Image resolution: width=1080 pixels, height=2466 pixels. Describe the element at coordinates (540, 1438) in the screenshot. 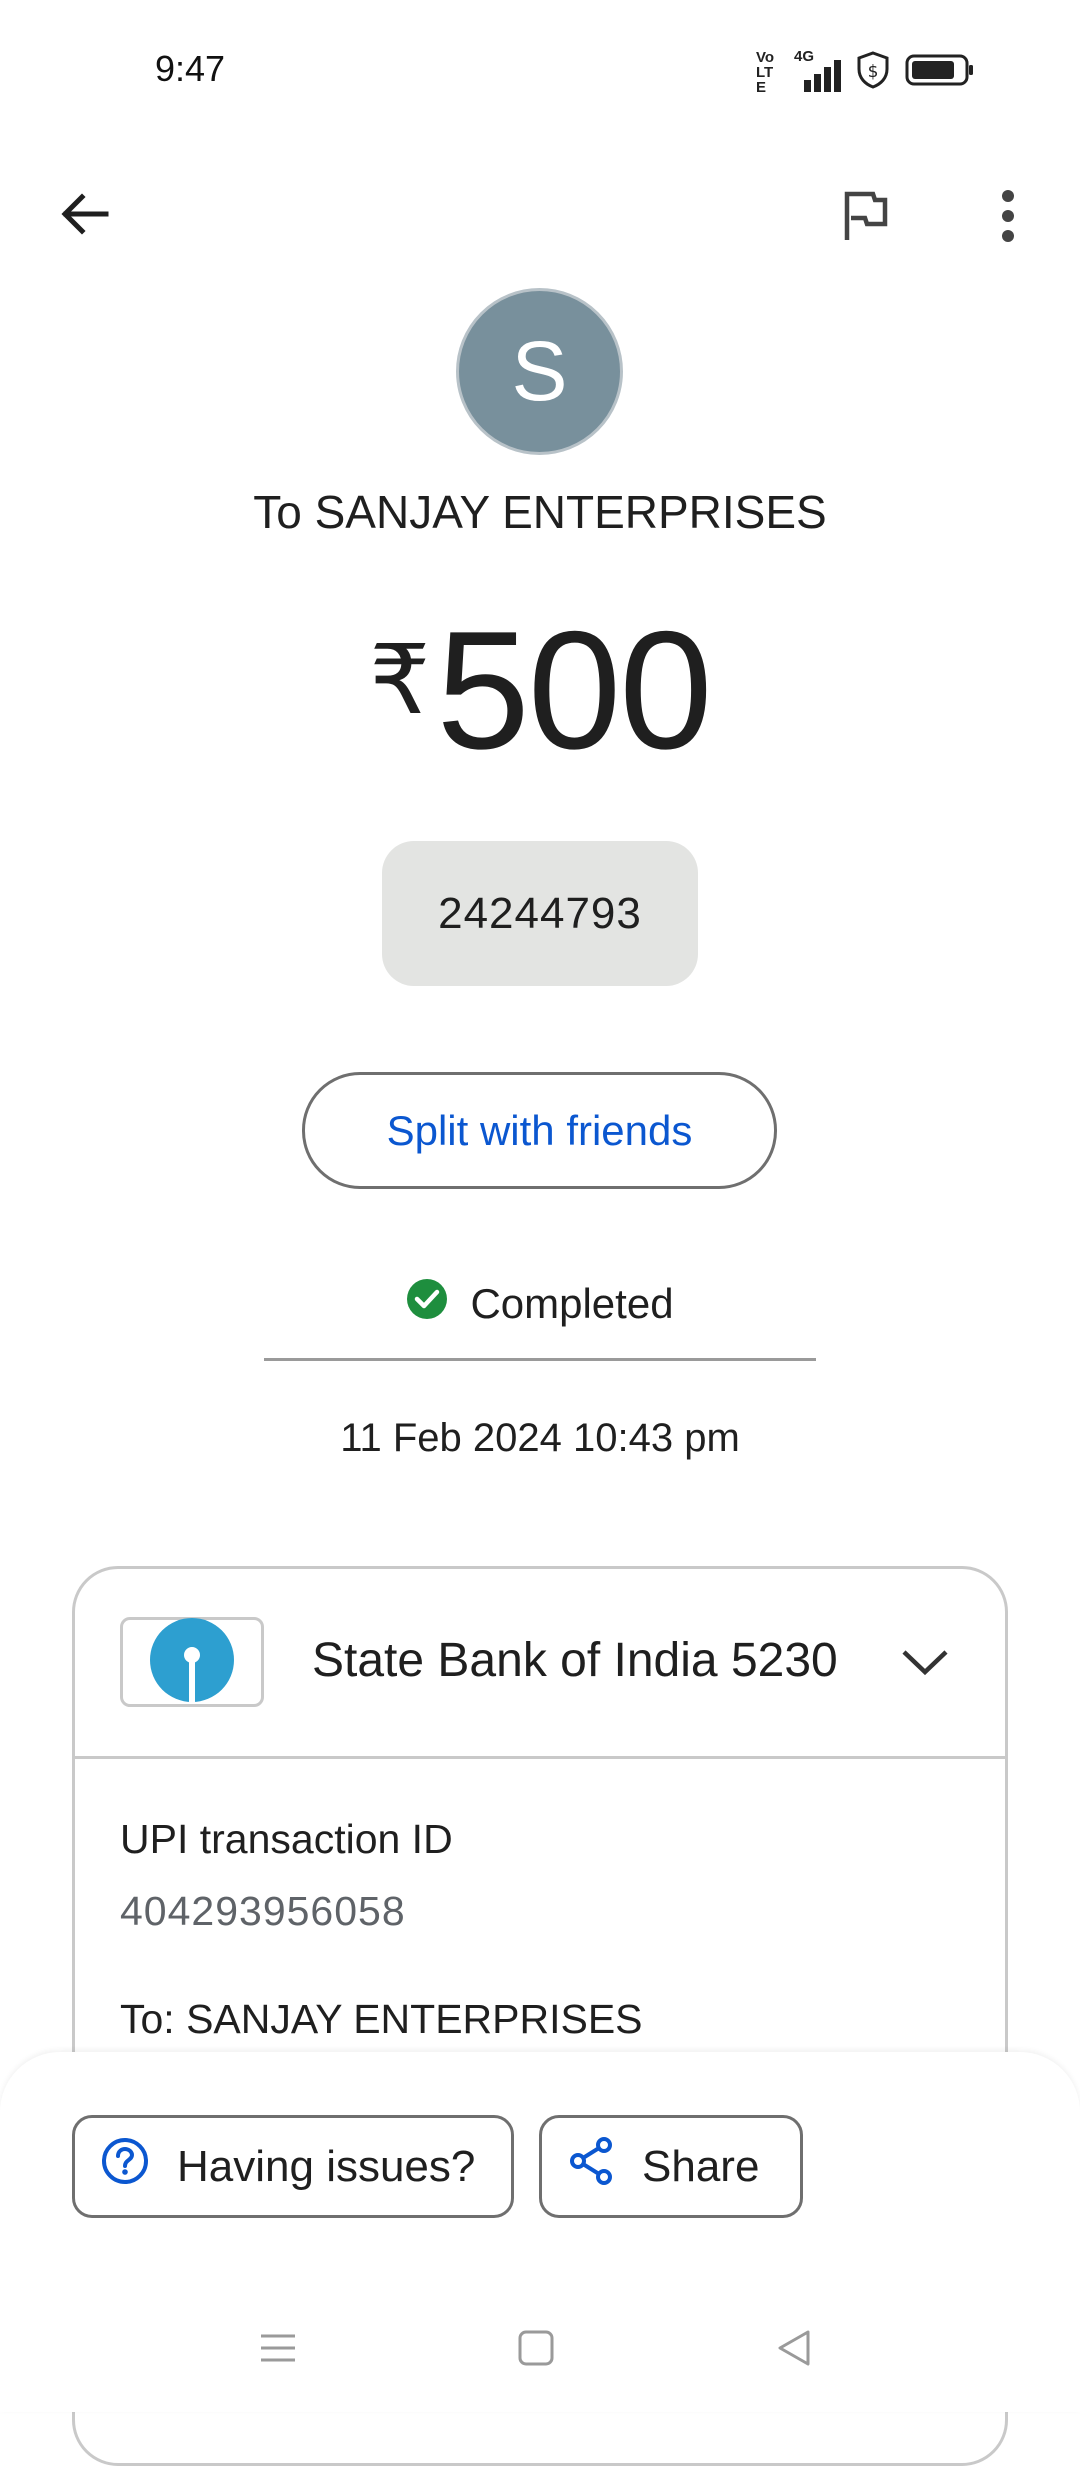

I see `transaction-datetime: 11 Feb 2024 10:43 pm` at that location.